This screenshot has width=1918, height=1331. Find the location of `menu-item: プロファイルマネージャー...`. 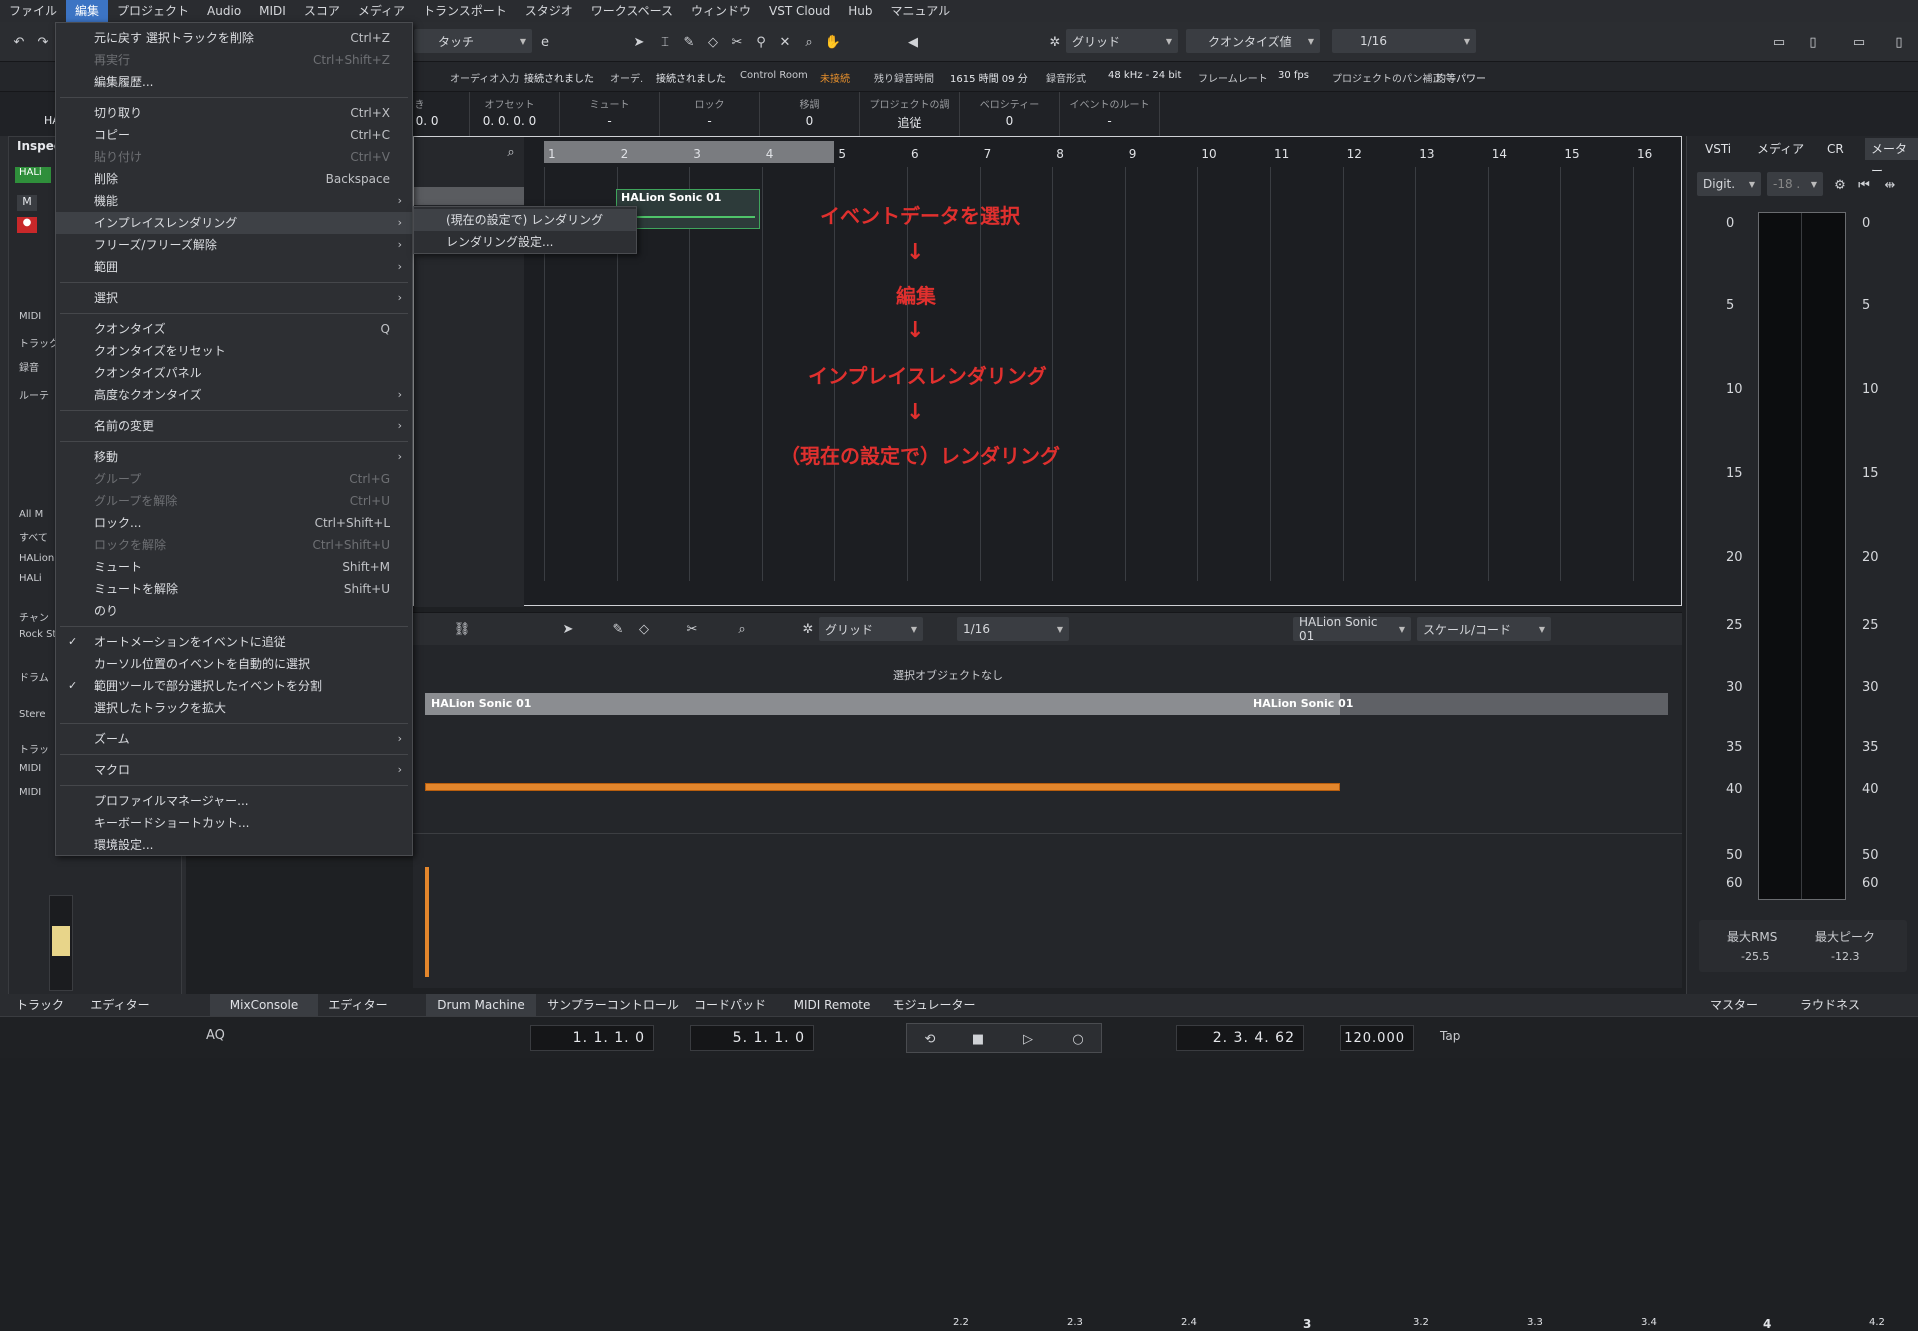

menu-item: プロファイルマネージャー... is located at coordinates (234, 801).